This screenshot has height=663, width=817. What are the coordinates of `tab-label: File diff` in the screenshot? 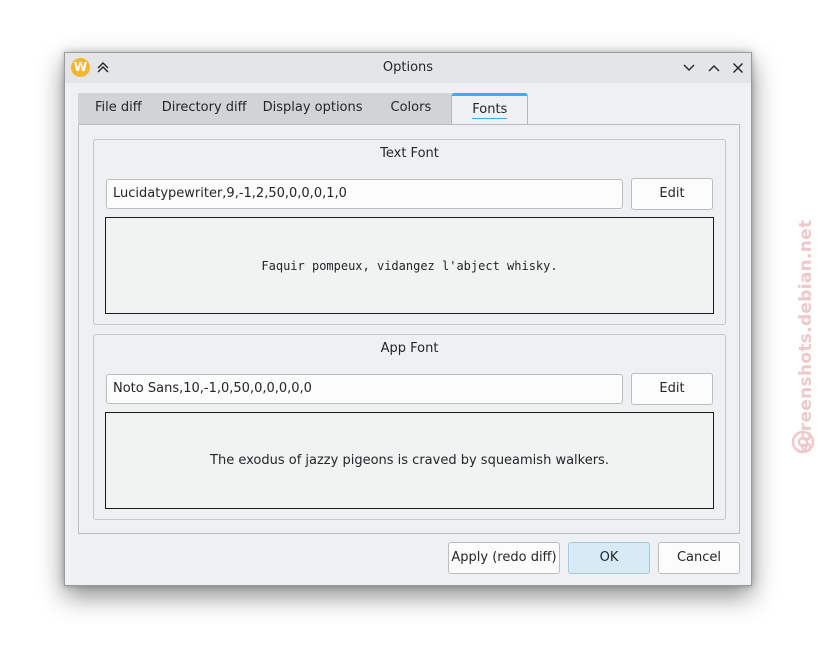 It's located at (118, 107).